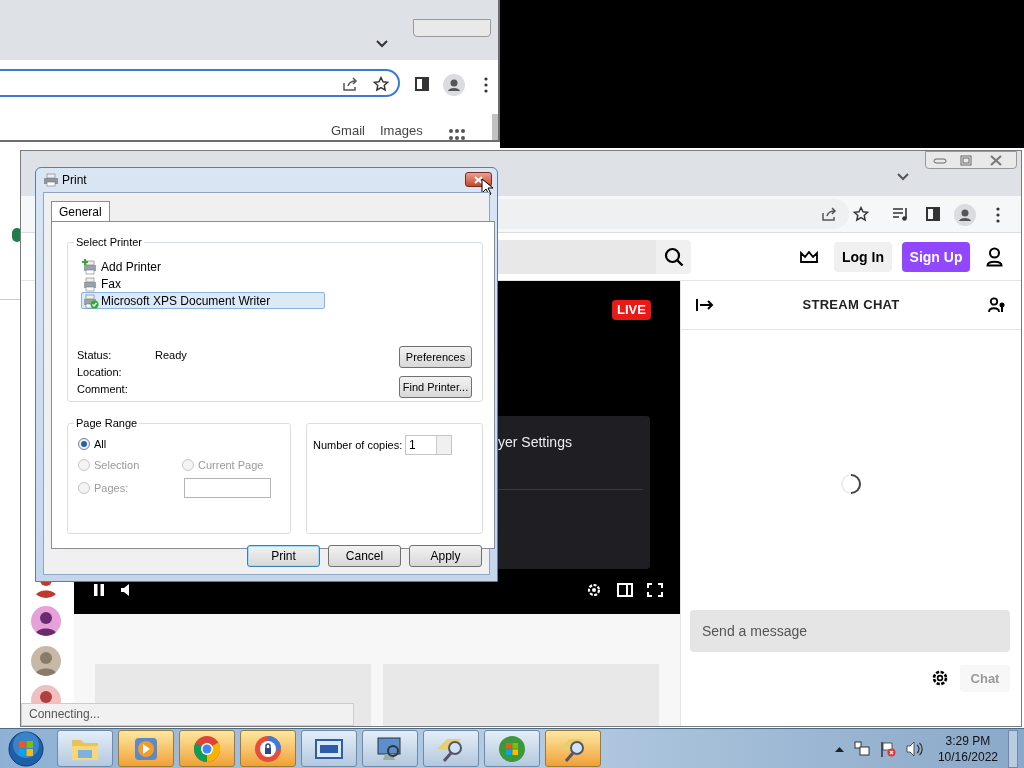 The height and width of the screenshot is (768, 1024). Describe the element at coordinates (887, 748) in the screenshot. I see `action-center-flag-icon` at that location.